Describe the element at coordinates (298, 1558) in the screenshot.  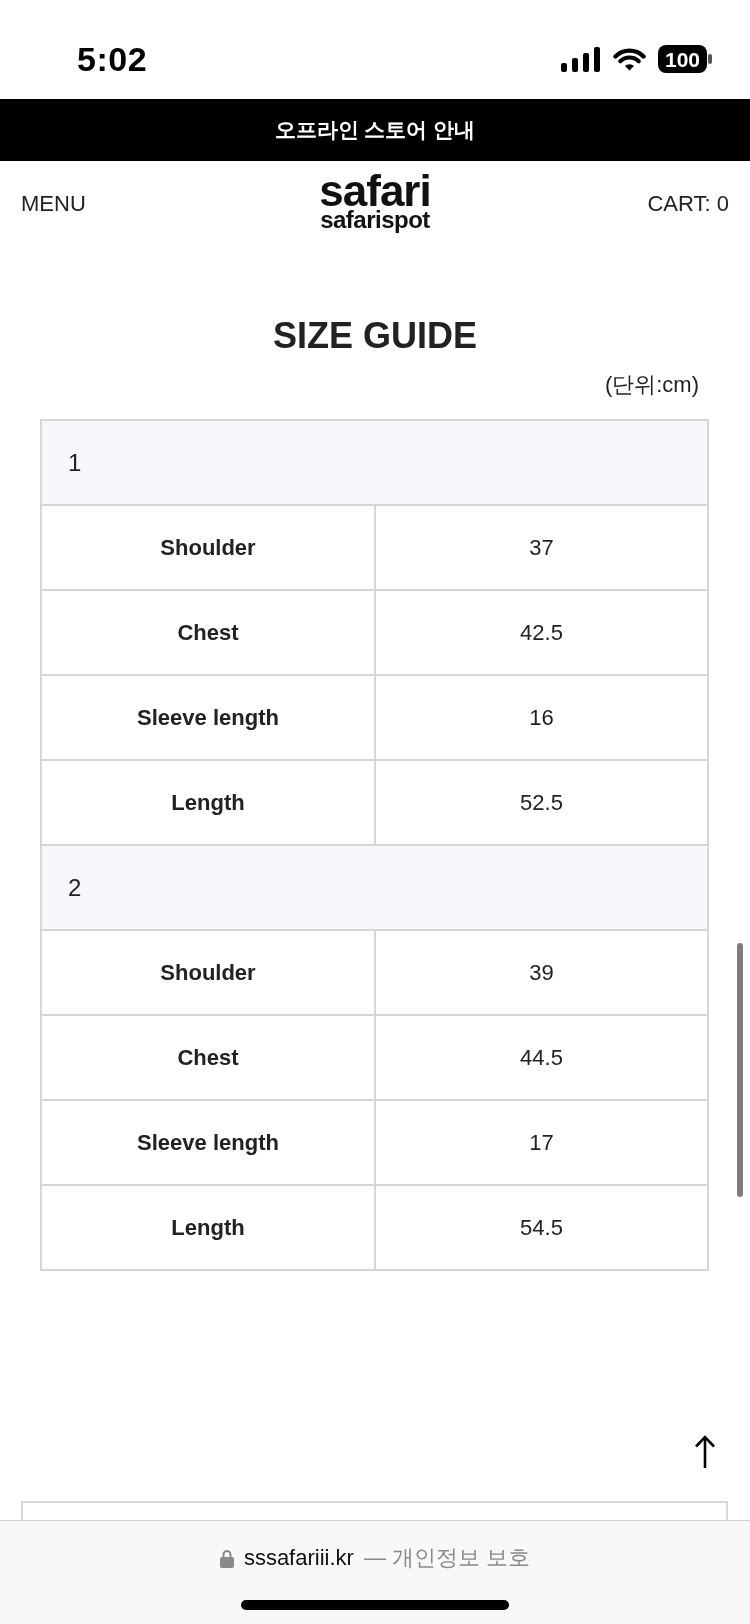
I see `url-domain: sssafariii.kr` at that location.